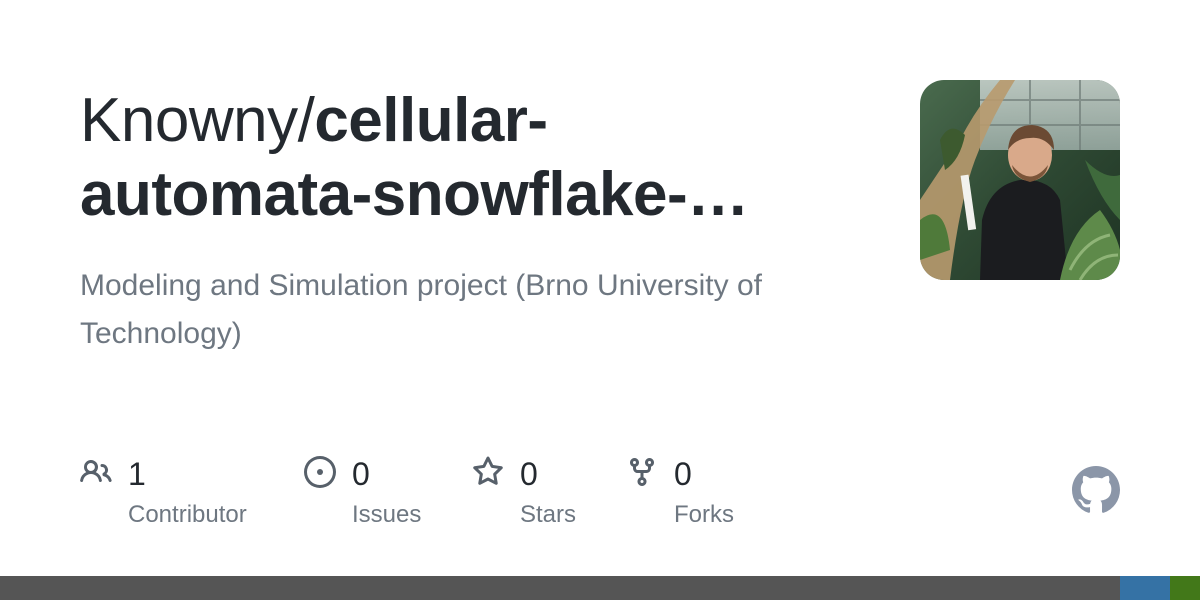 The image size is (1200, 600). What do you see at coordinates (548, 514) in the screenshot?
I see `stars-label: Stars` at bounding box center [548, 514].